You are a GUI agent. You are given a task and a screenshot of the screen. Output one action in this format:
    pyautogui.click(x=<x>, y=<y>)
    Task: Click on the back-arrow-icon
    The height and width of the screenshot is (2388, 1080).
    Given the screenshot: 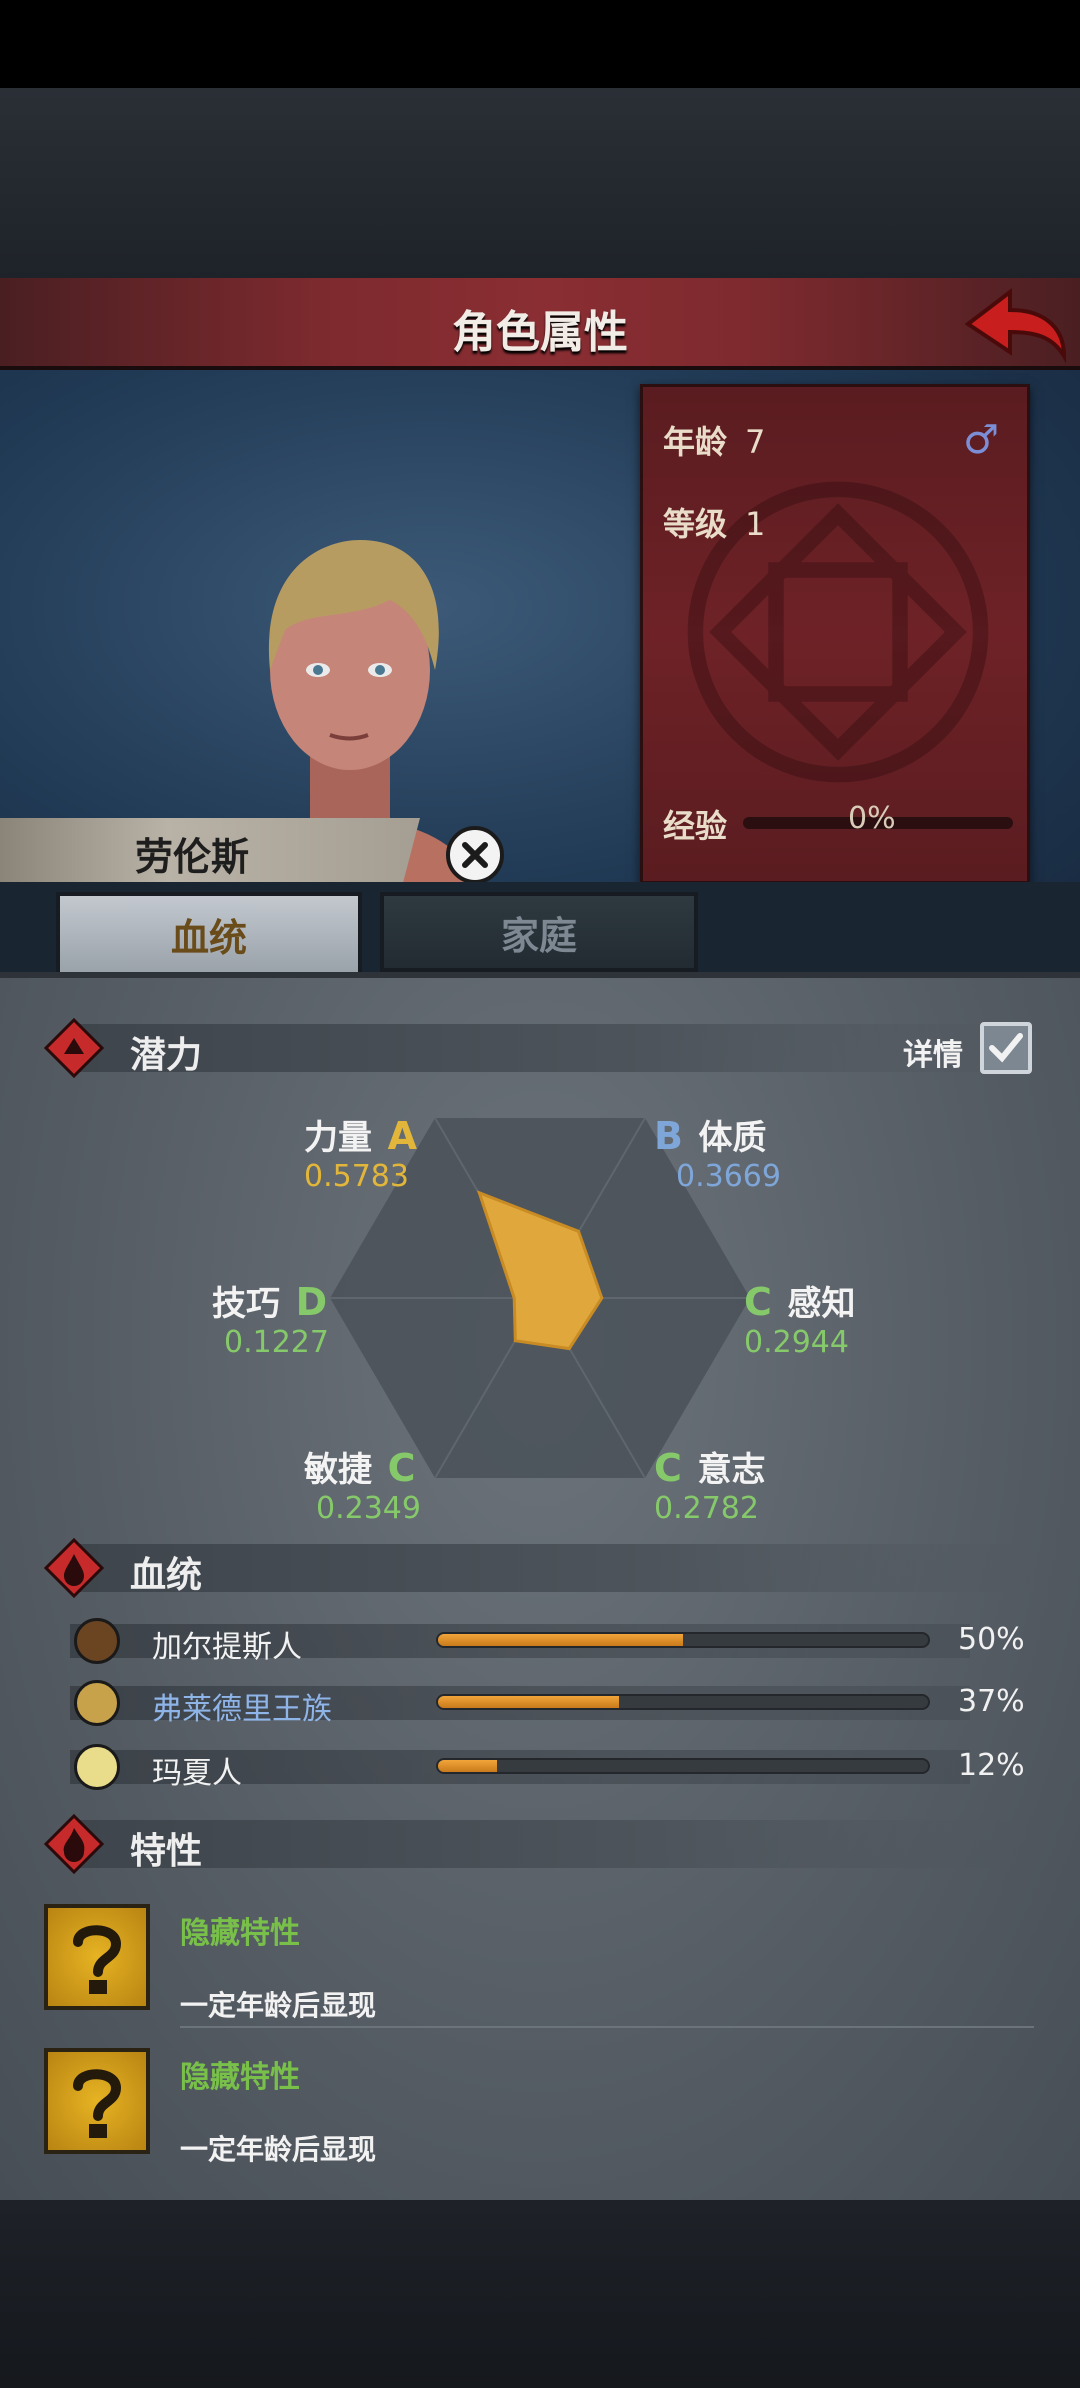 What is the action you would take?
    pyautogui.click(x=1015, y=326)
    